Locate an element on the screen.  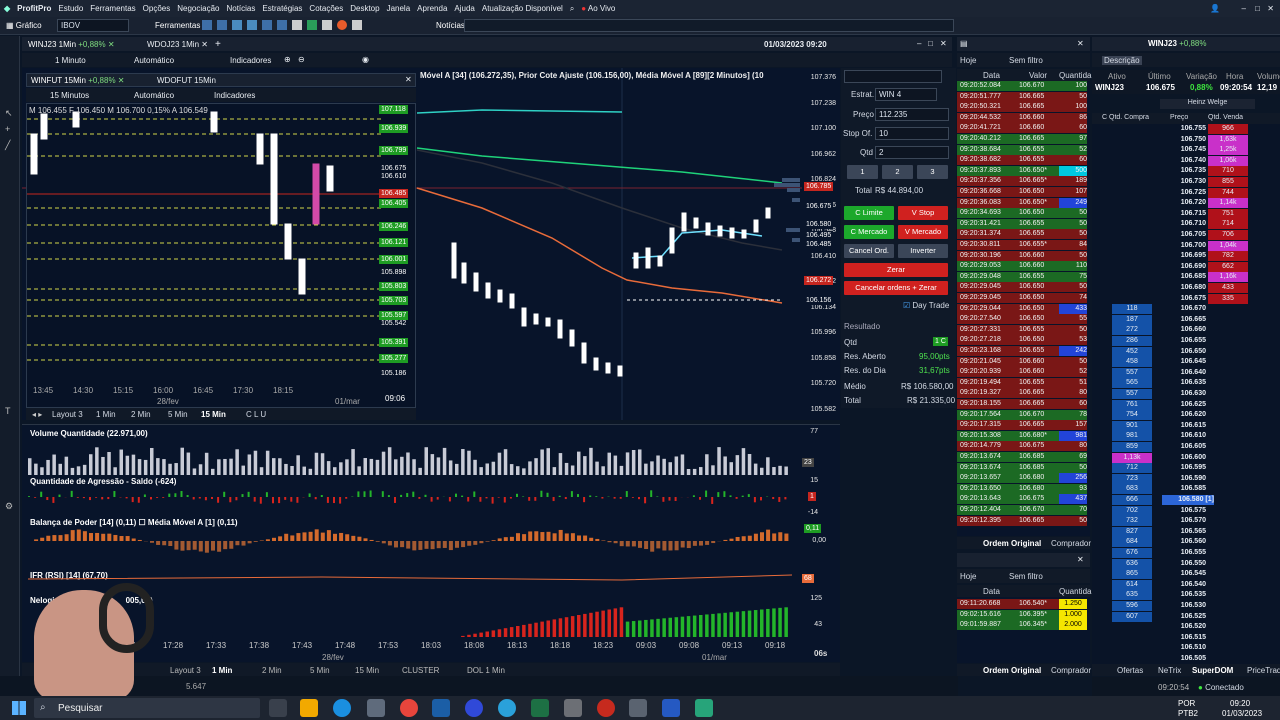
tt-row: 09:20:12.404 106.670 70 is located at coordinates (1022, 510).